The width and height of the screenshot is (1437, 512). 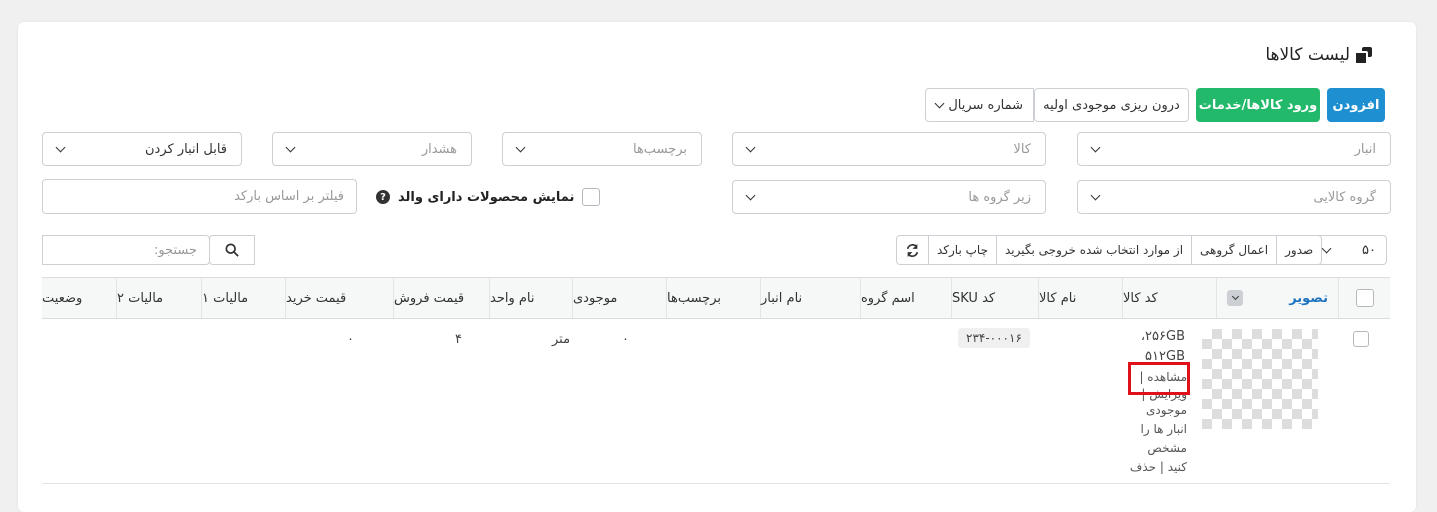 I want to click on print-barcode-button: چاپ بارکد, so click(x=962, y=250).